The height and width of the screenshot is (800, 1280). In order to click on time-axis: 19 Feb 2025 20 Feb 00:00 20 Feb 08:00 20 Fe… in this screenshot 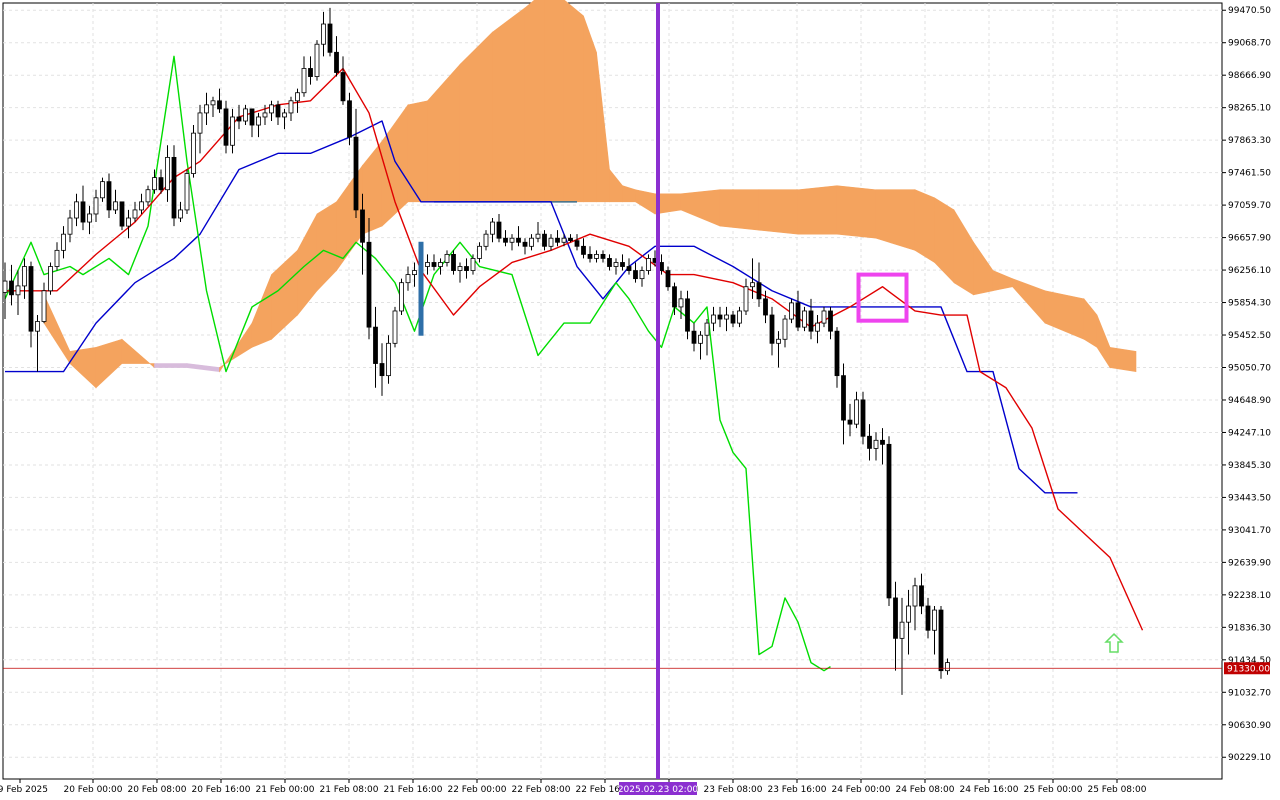, I will do `click(573, 787)`.